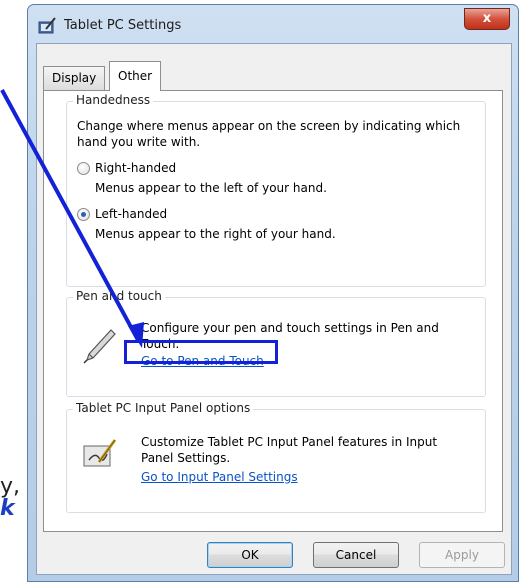  Describe the element at coordinates (462, 555) in the screenshot. I see `apply-button: Apply` at that location.